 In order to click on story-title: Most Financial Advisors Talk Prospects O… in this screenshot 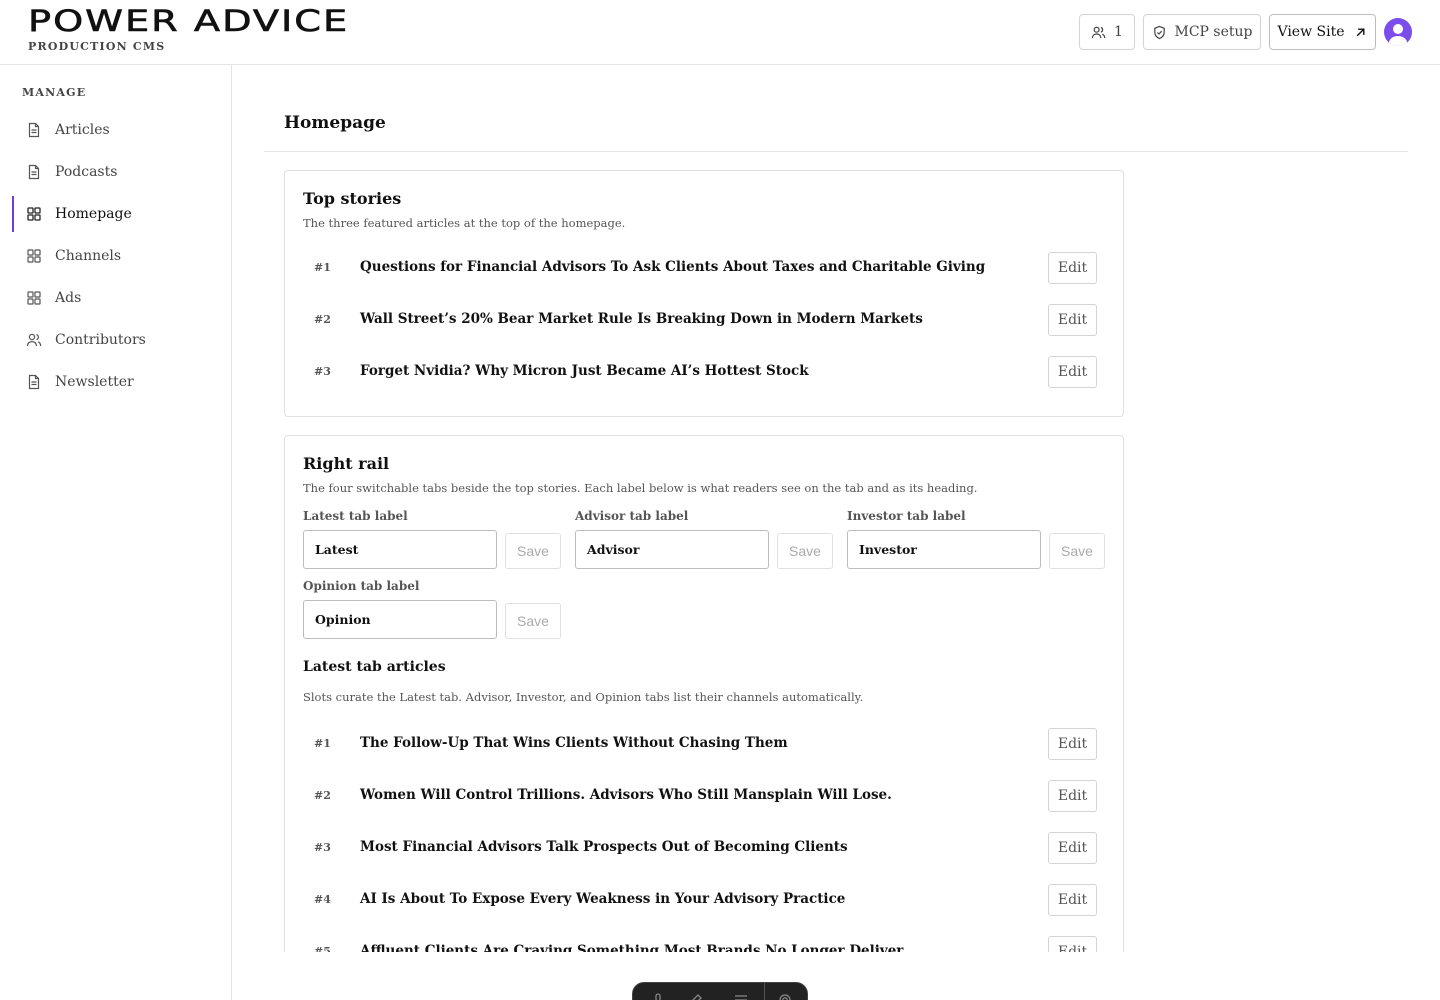, I will do `click(604, 847)`.